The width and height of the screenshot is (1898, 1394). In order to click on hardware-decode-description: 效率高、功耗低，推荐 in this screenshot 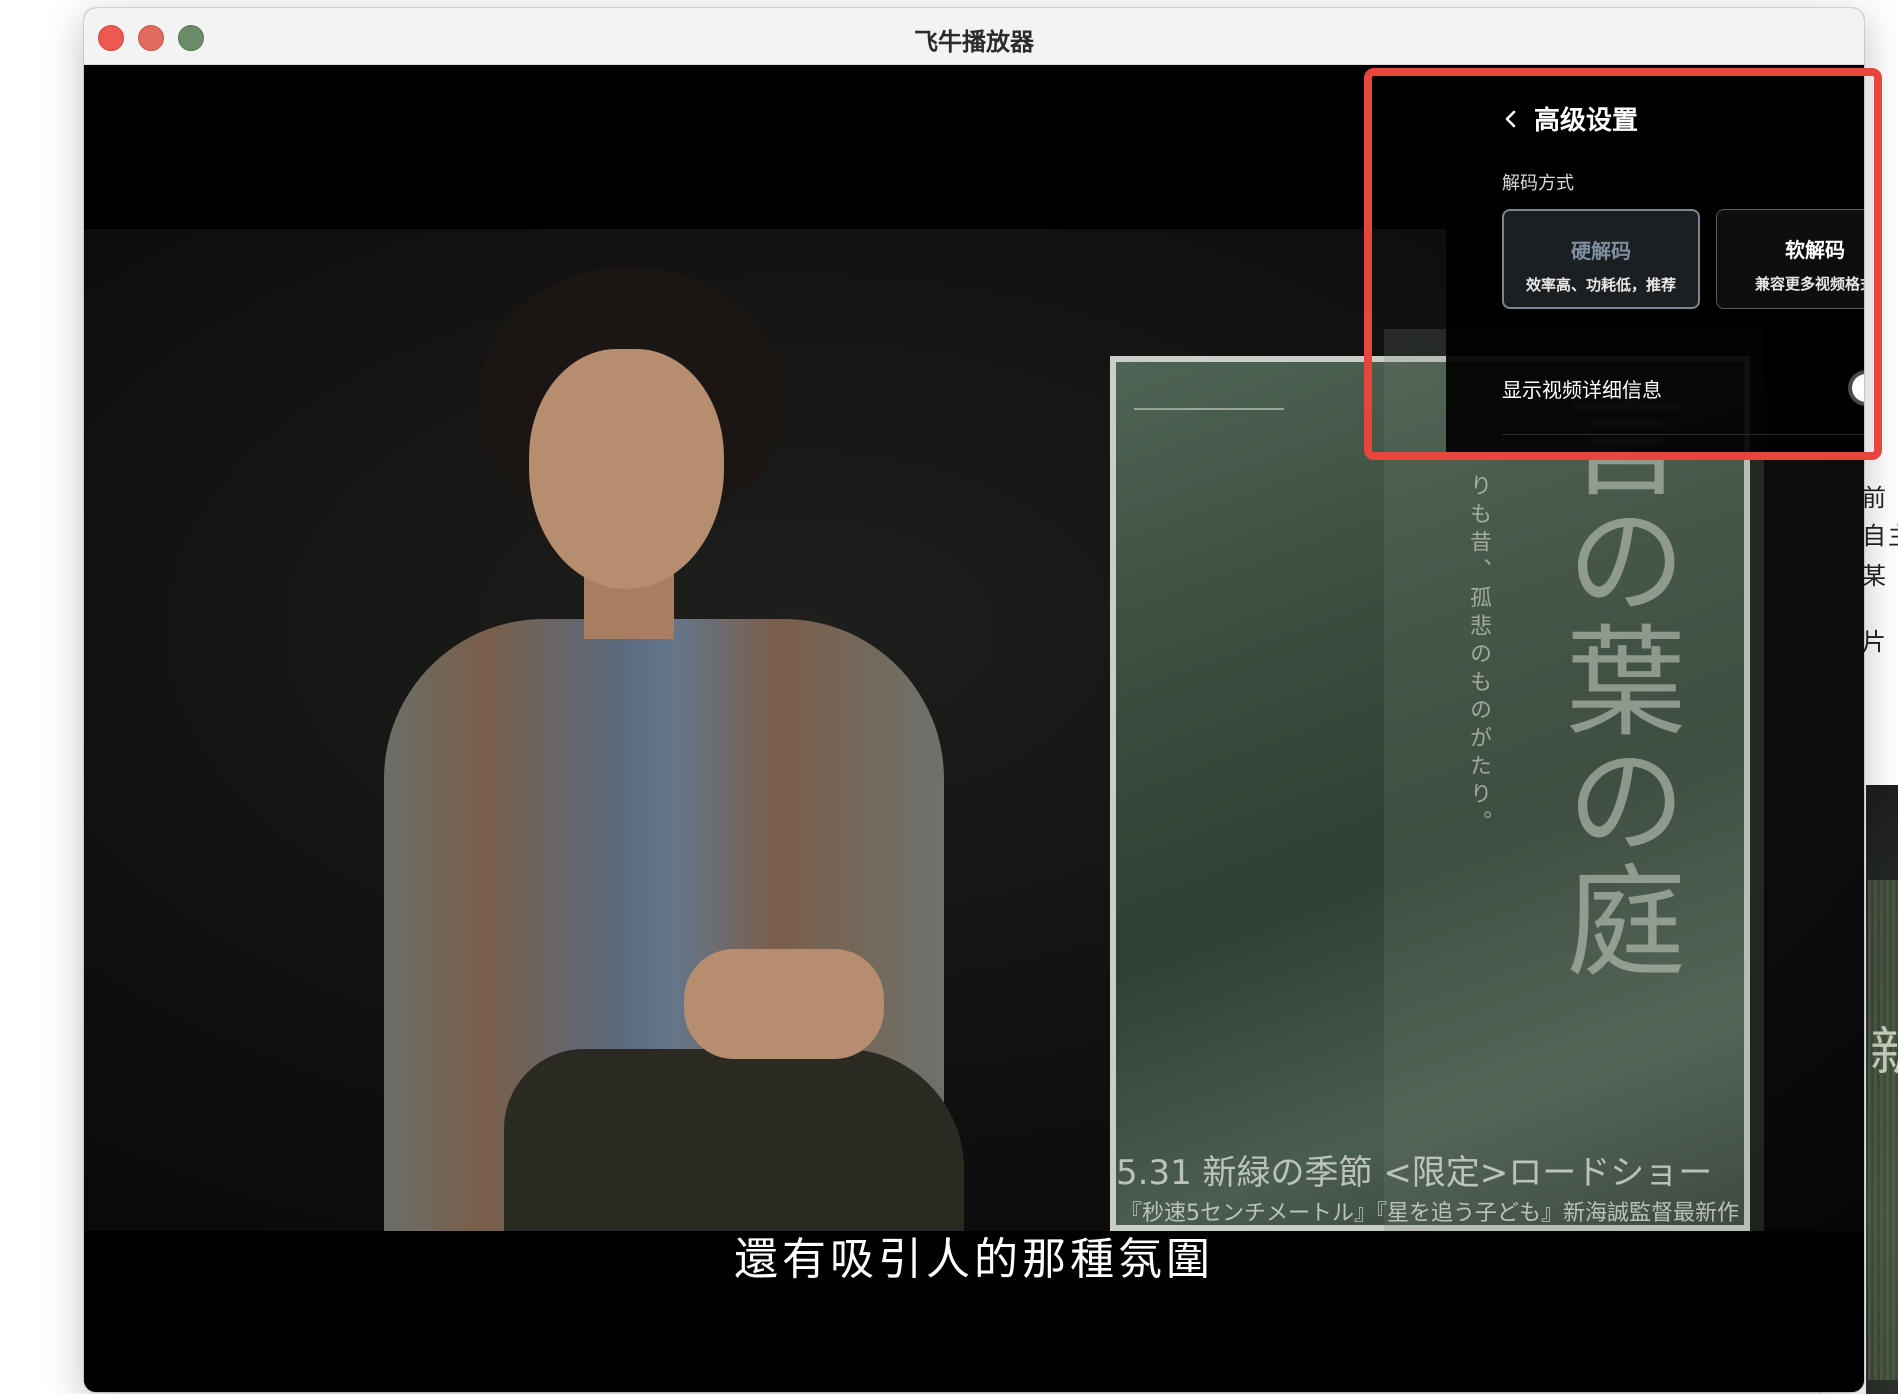, I will do `click(1600, 285)`.